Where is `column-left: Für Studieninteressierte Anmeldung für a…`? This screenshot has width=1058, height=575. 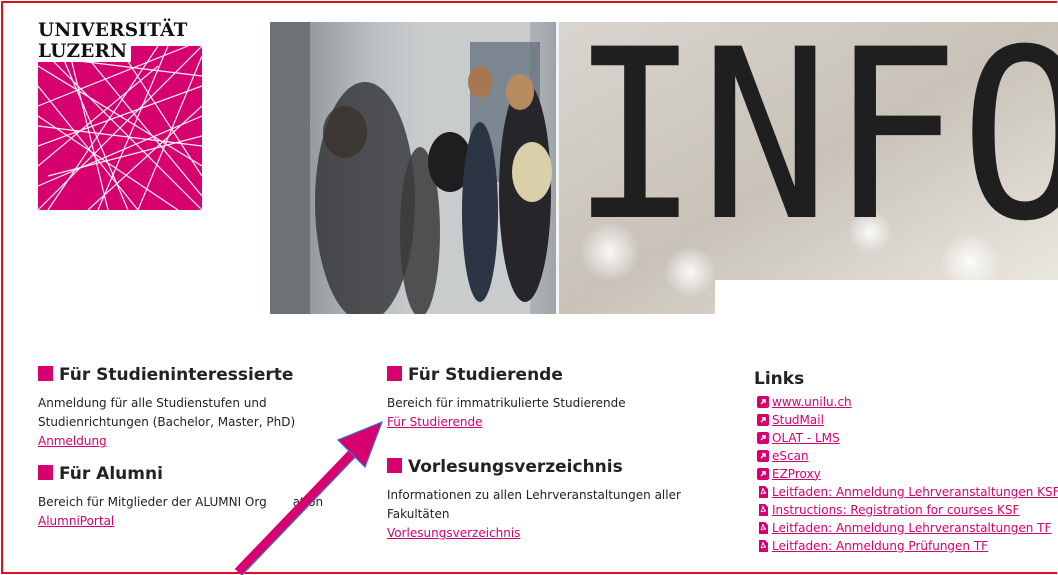 column-left: Für Studieninteressierte Anmeldung für a… is located at coordinates (188, 447).